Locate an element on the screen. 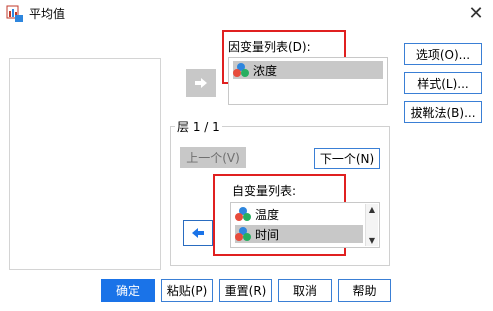 The image size is (493, 311). independent-list: 温度 时间 ▲ ▼ is located at coordinates (305, 225).